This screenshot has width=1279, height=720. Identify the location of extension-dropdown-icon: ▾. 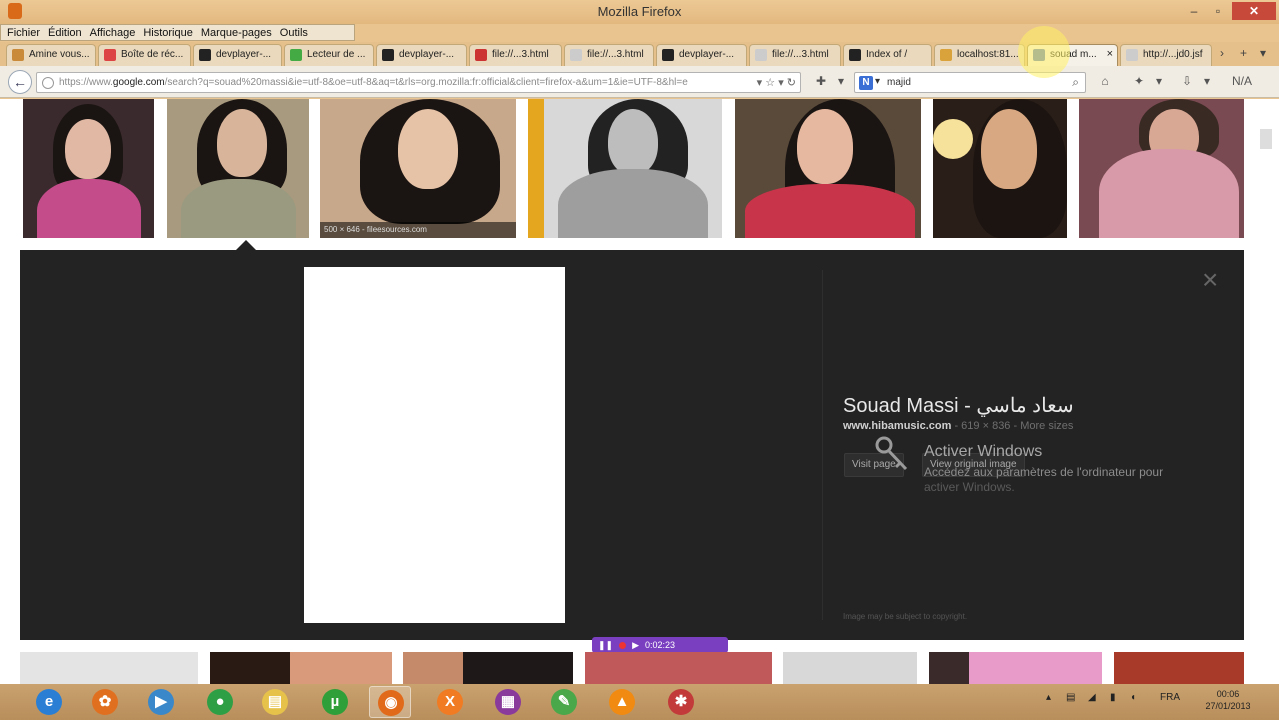
(1159, 82).